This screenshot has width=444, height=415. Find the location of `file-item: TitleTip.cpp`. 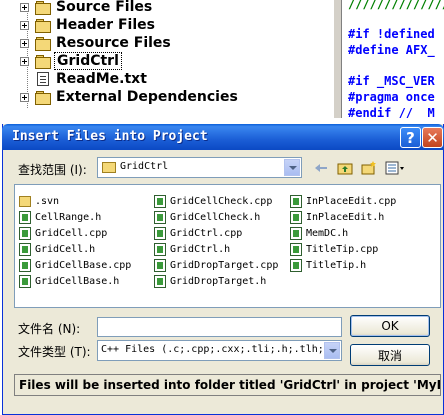

file-item: TitleTip.cpp is located at coordinates (334, 249).